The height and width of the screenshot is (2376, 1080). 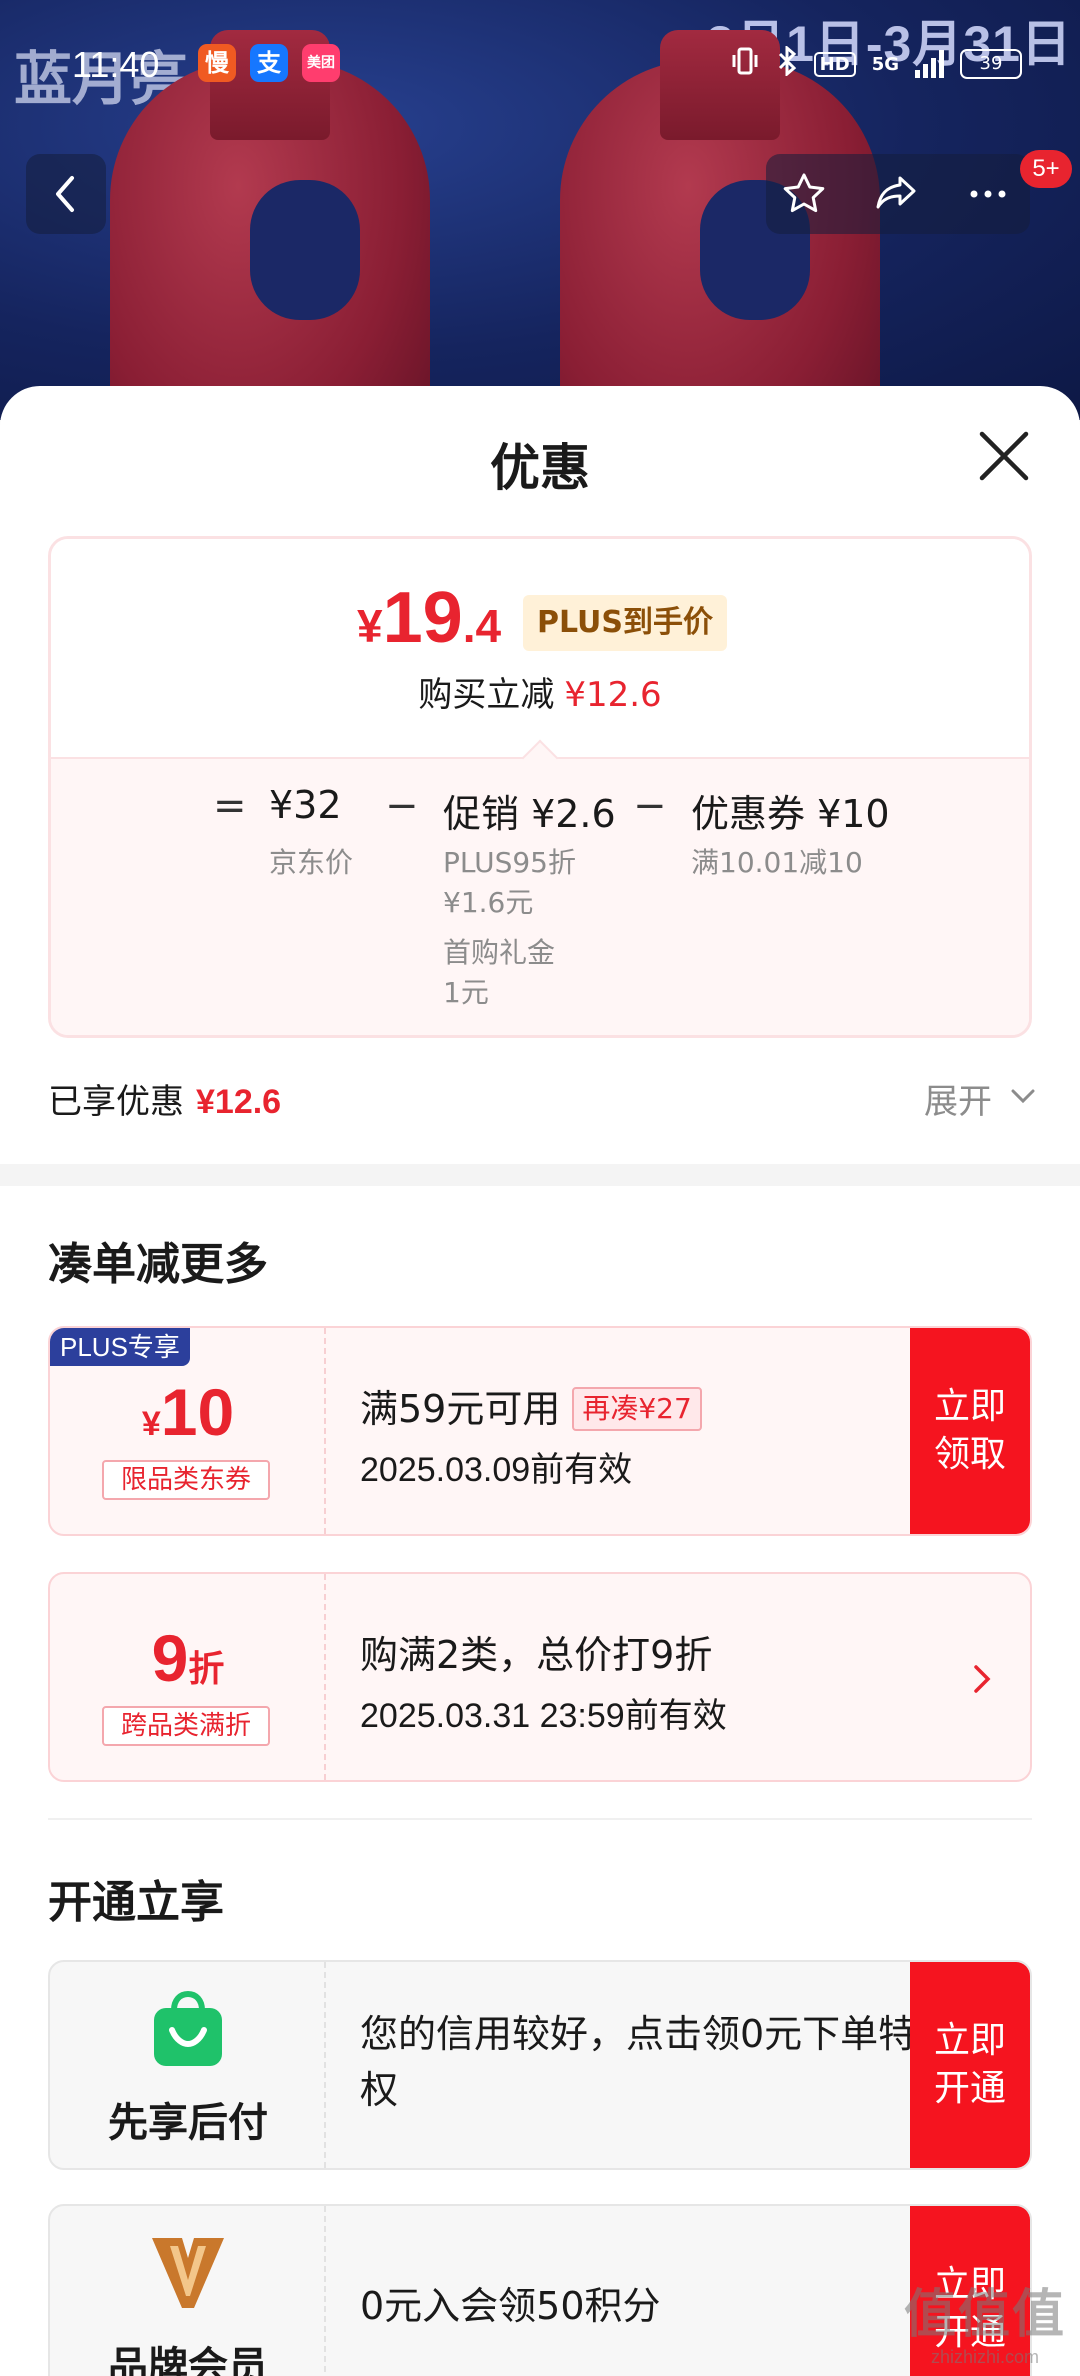 I want to click on minus-sign: −, so click(x=402, y=806).